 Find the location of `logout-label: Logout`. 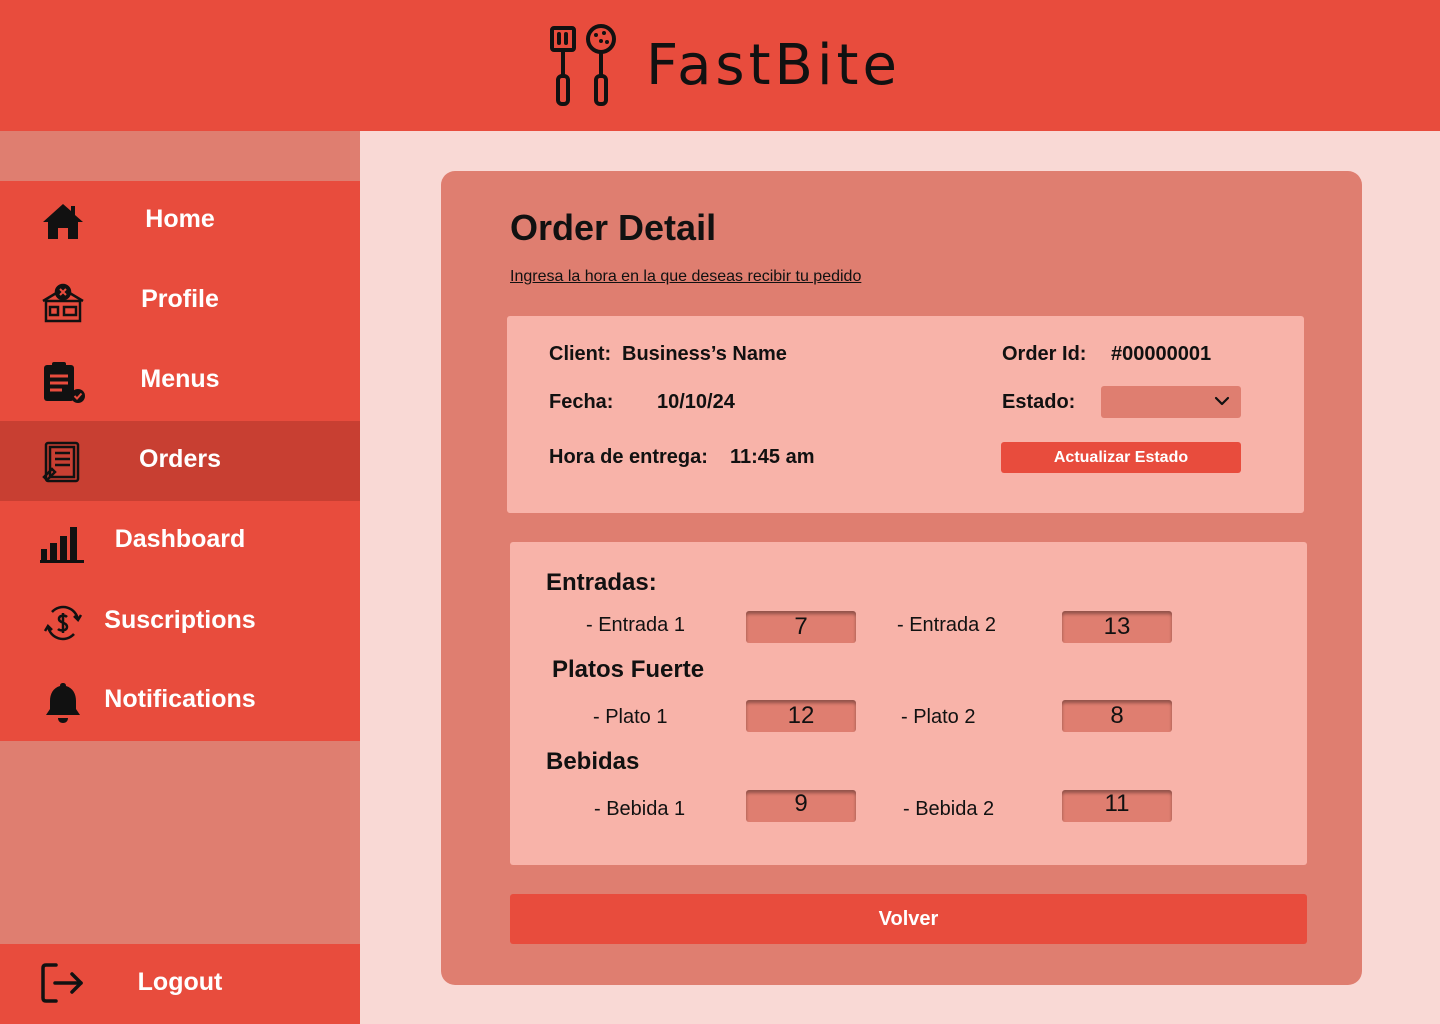

logout-label: Logout is located at coordinates (180, 982).